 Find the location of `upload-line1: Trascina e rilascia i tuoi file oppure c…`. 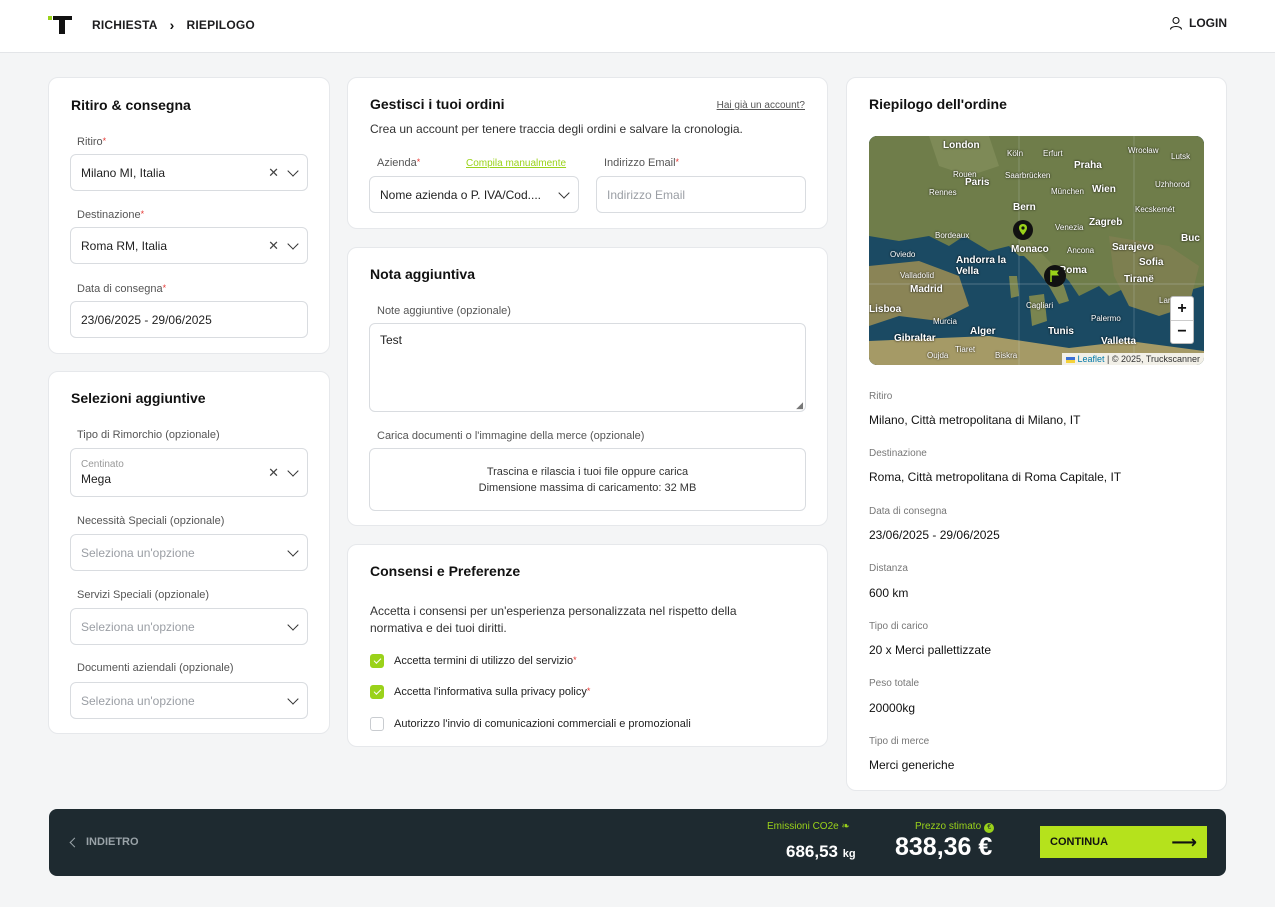

upload-line1: Trascina e rilascia i tuoi file oppure c… is located at coordinates (587, 471).